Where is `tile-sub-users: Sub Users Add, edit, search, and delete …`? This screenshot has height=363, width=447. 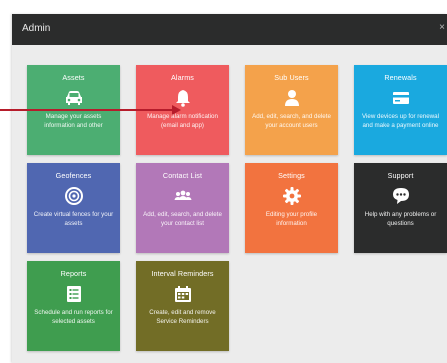 tile-sub-users: Sub Users Add, edit, search, and delete … is located at coordinates (291, 110).